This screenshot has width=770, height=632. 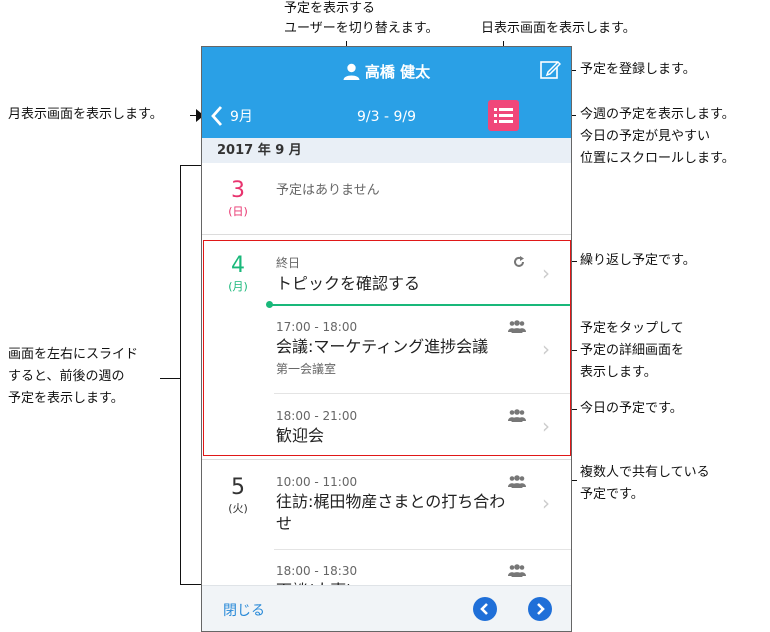 I want to click on chevron-right-icon: ›, so click(x=546, y=503).